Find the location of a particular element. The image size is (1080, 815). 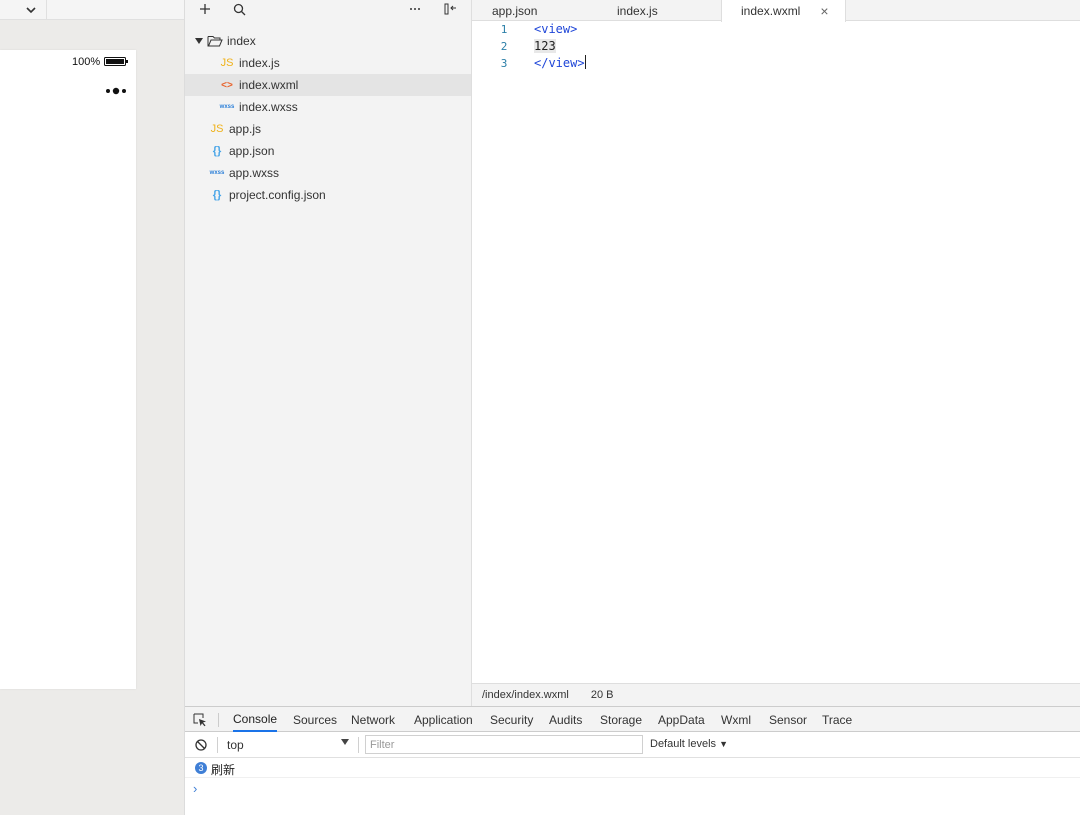

message-text: 刷新 is located at coordinates (223, 770).